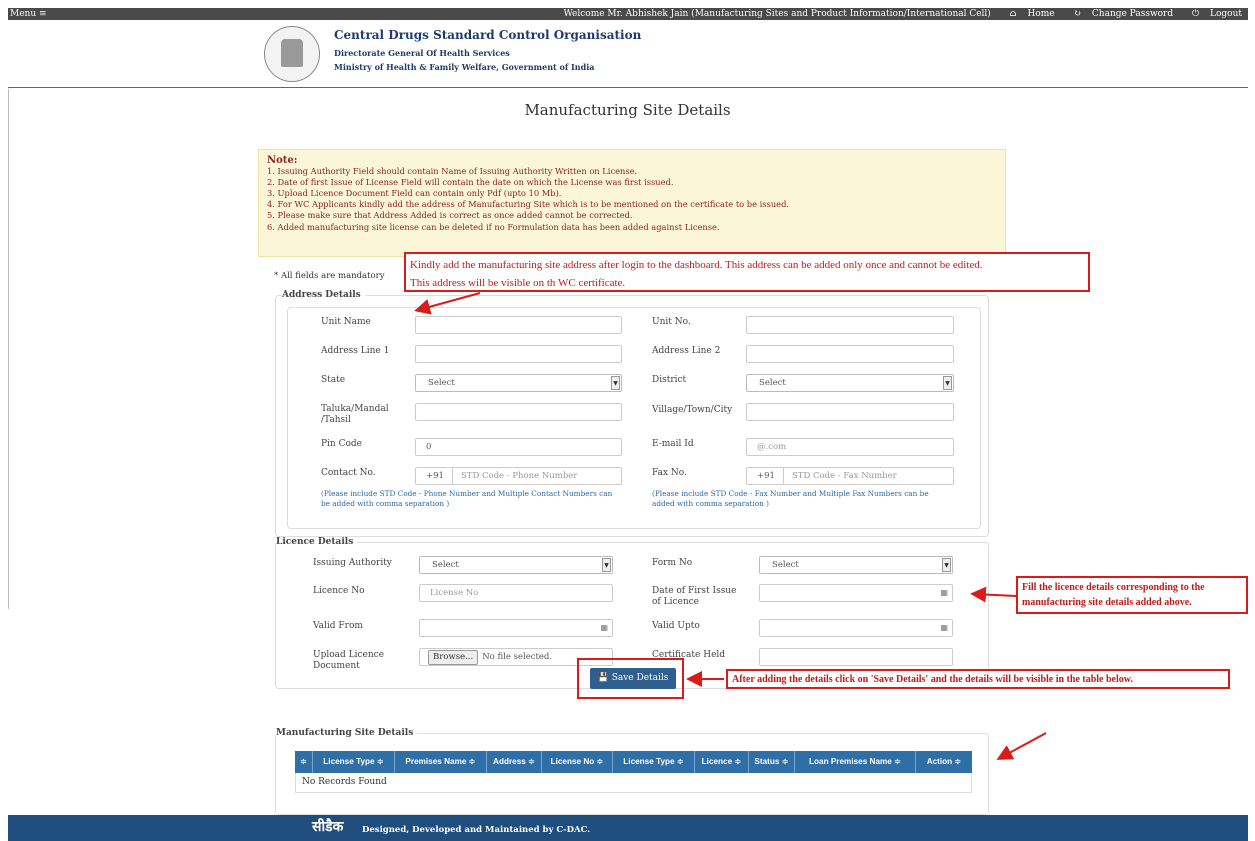 The image size is (1255, 841). What do you see at coordinates (441, 762) in the screenshot?
I see `column-premises-name: Premises Name ≑` at bounding box center [441, 762].